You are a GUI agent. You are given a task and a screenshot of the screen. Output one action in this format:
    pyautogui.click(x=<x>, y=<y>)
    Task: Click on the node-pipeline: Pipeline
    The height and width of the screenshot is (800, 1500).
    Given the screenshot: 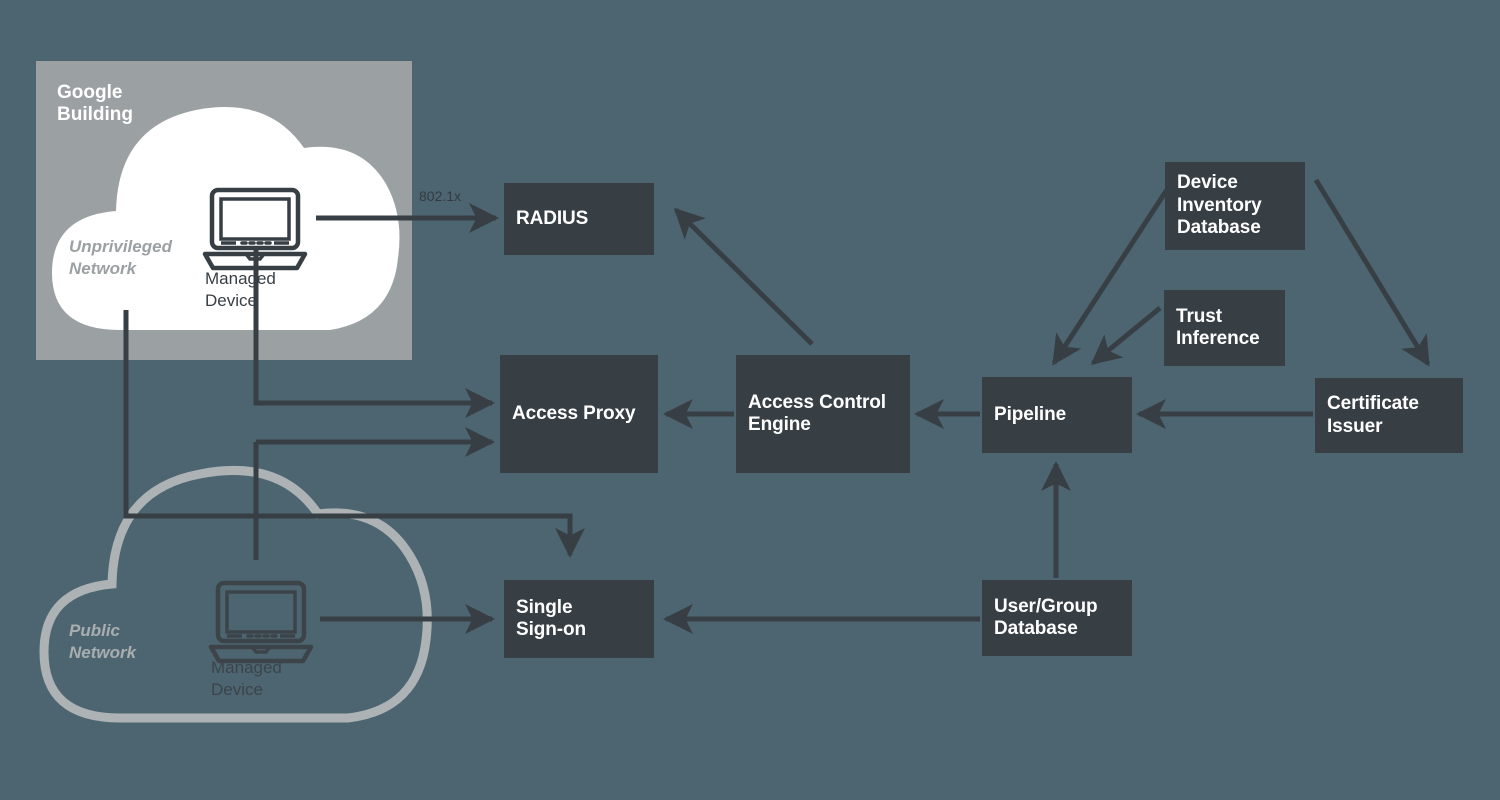 What is the action you would take?
    pyautogui.click(x=1057, y=415)
    